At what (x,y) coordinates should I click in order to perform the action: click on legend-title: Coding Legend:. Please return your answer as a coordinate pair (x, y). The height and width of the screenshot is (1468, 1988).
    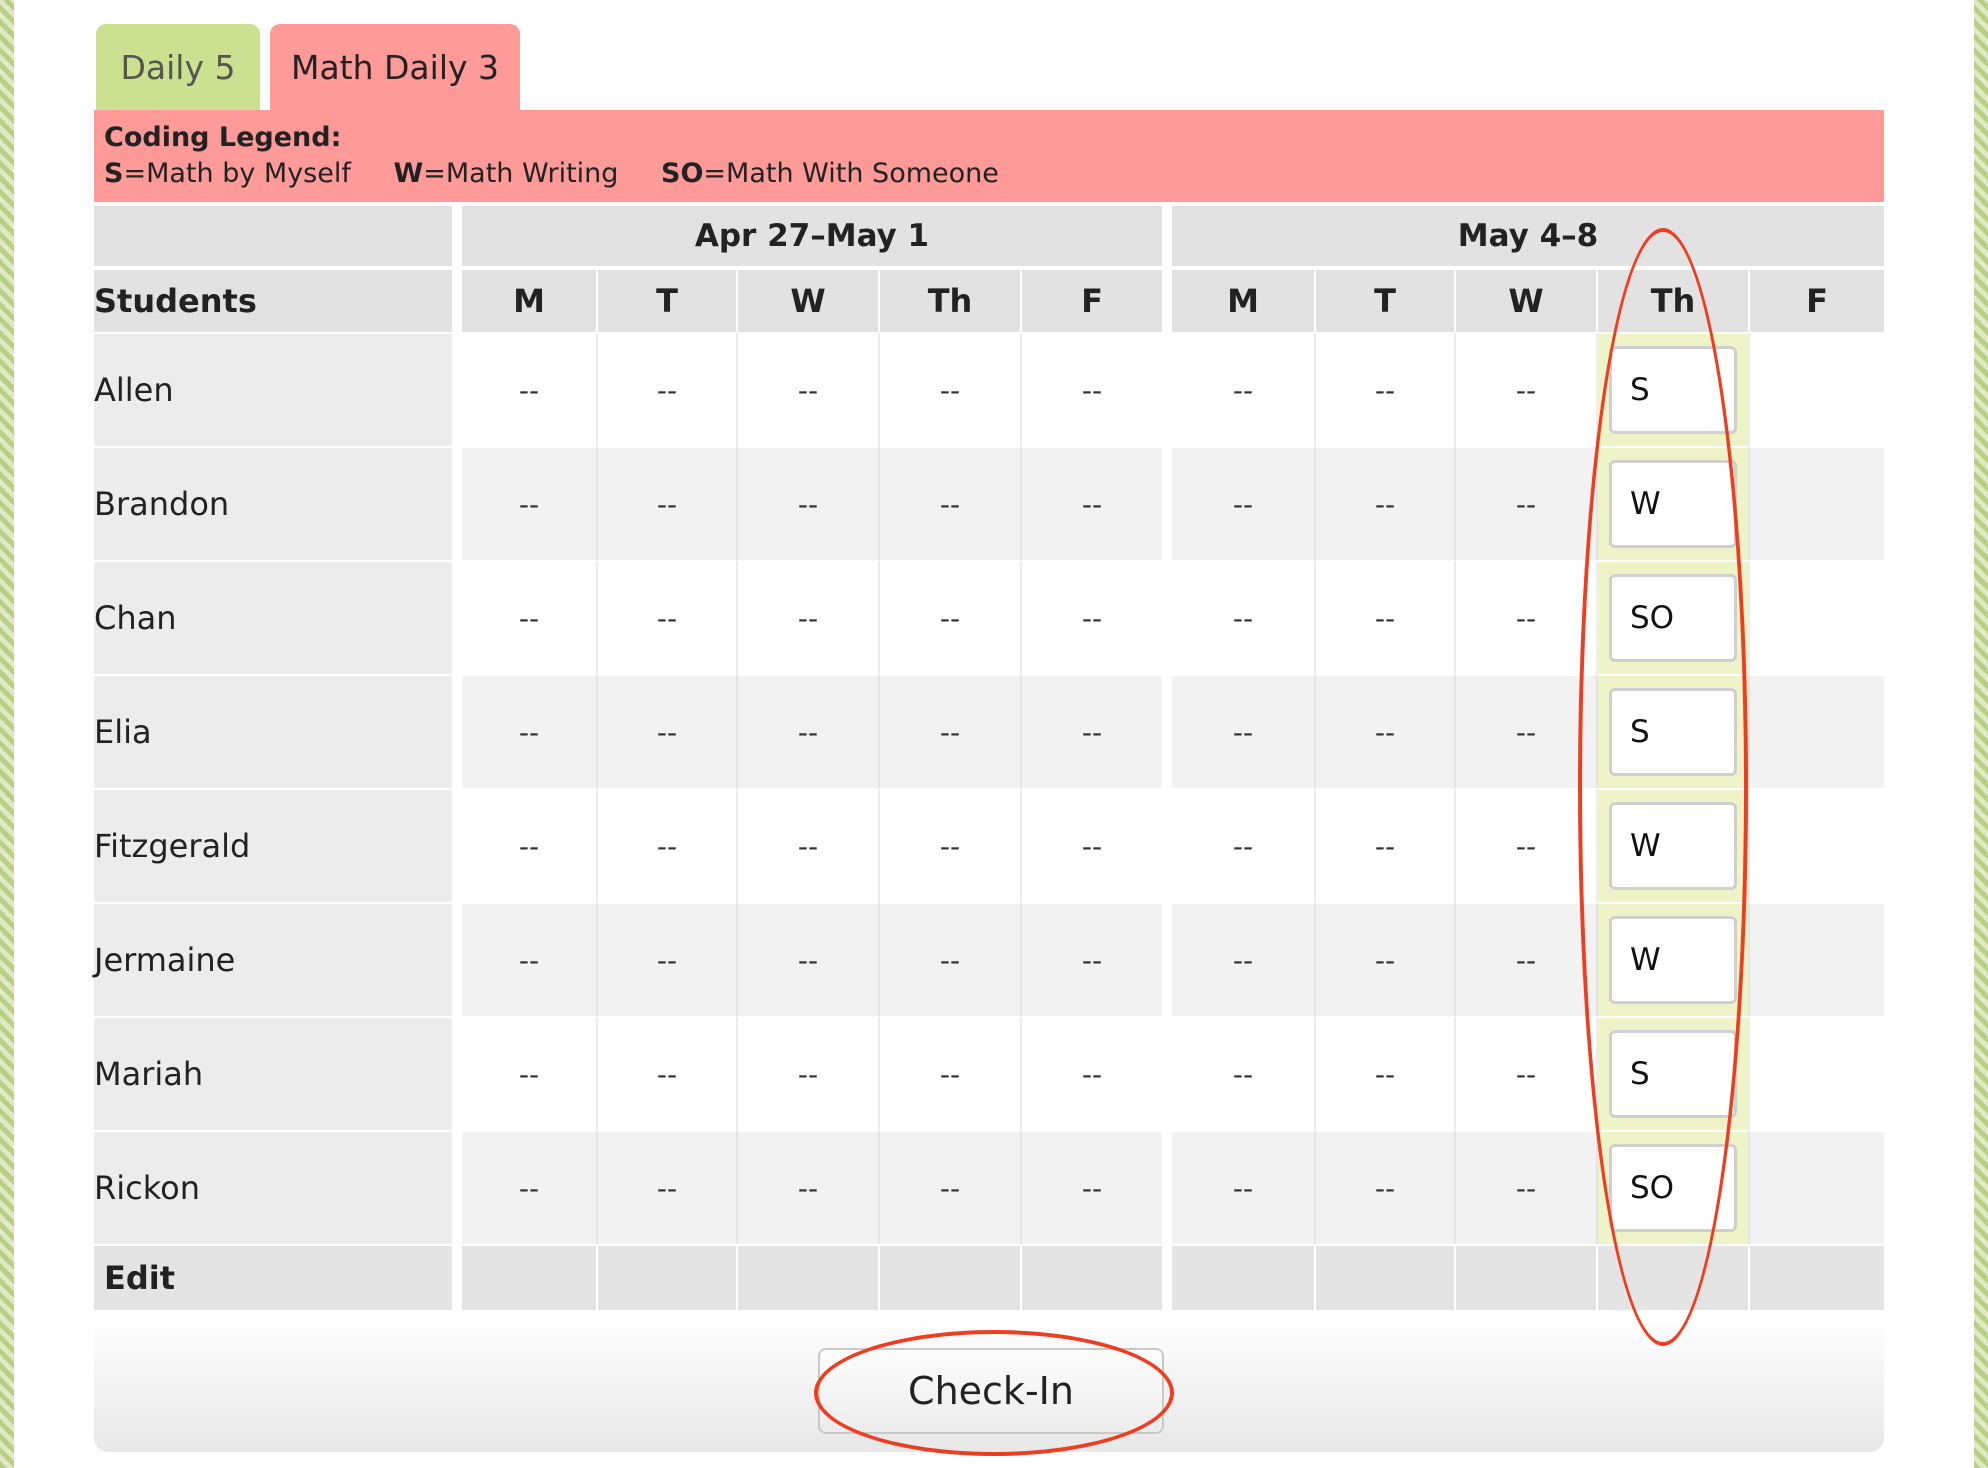
    Looking at the image, I should click on (223, 137).